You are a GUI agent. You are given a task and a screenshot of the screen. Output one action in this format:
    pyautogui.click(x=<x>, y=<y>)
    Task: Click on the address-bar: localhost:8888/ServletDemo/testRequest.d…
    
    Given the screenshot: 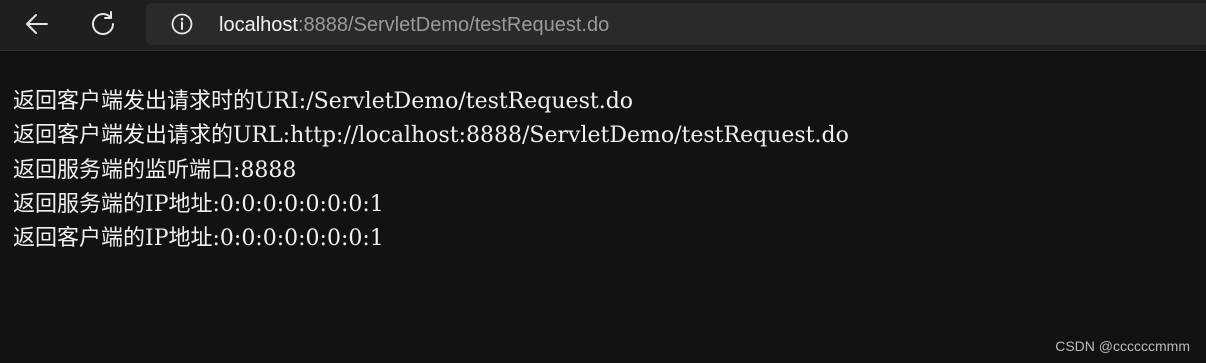 What is the action you would take?
    pyautogui.click(x=676, y=24)
    